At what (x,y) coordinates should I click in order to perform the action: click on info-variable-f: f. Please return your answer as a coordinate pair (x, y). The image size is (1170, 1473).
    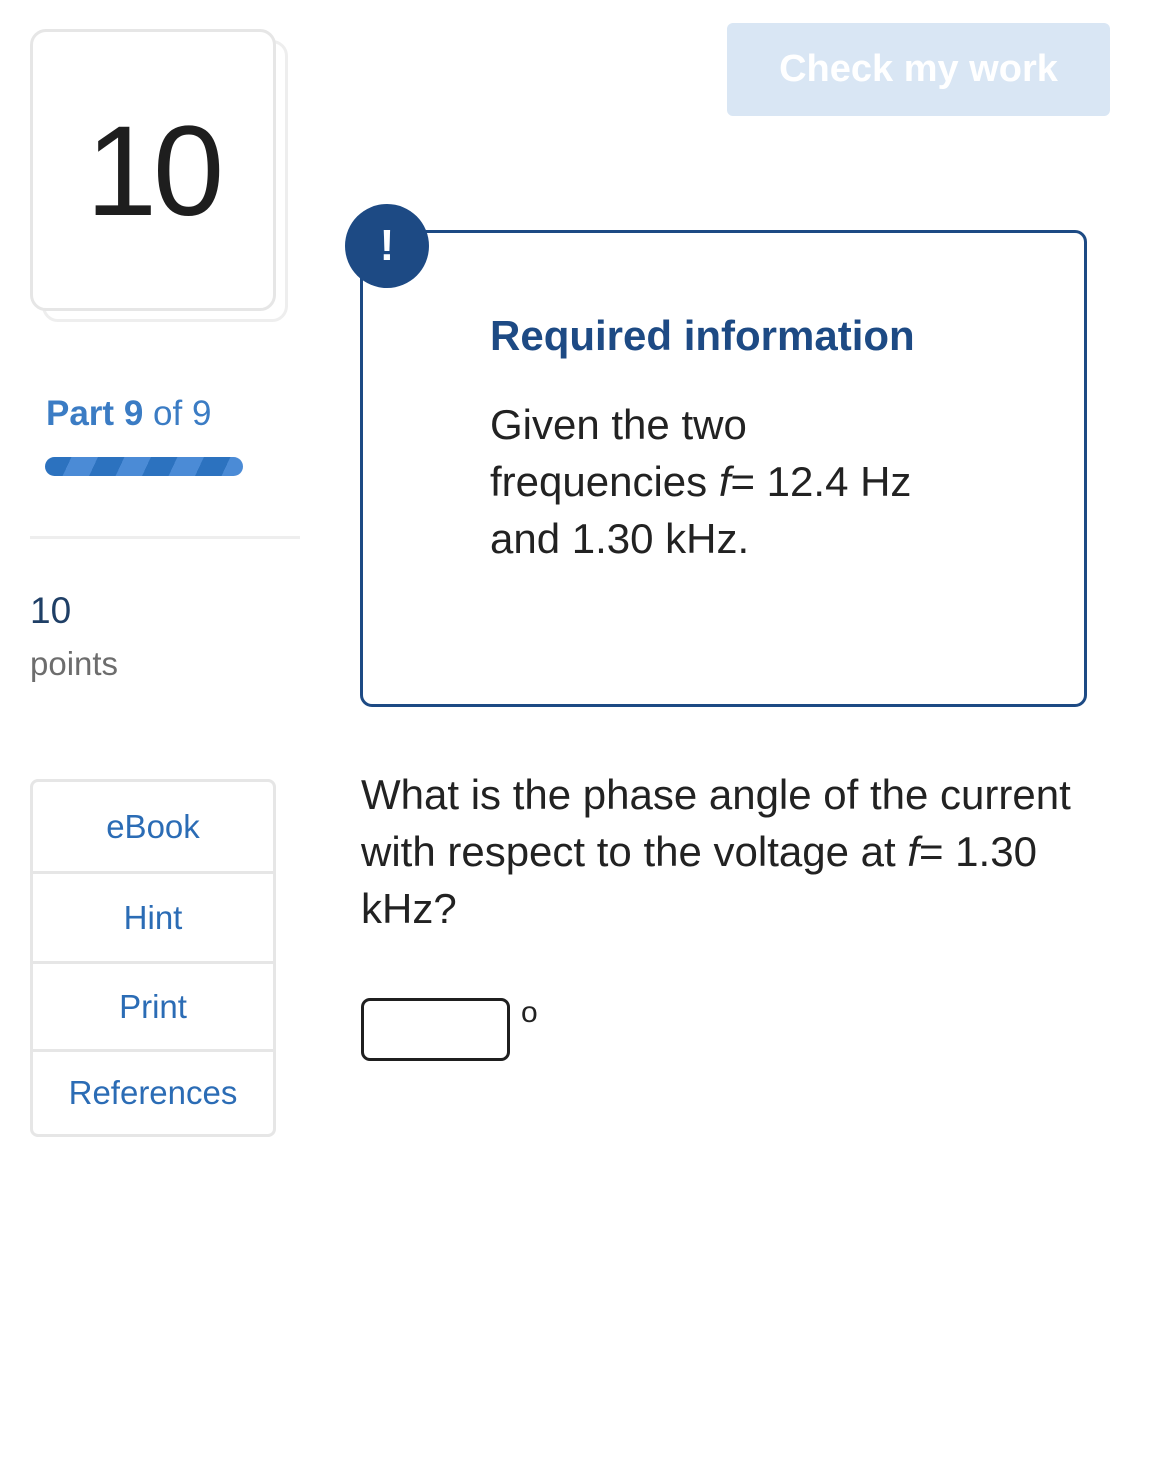
    Looking at the image, I should click on (724, 481).